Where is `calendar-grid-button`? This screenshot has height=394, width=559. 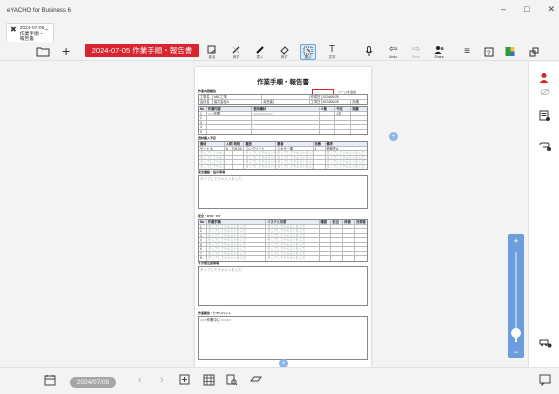 calendar-grid-button is located at coordinates (209, 381).